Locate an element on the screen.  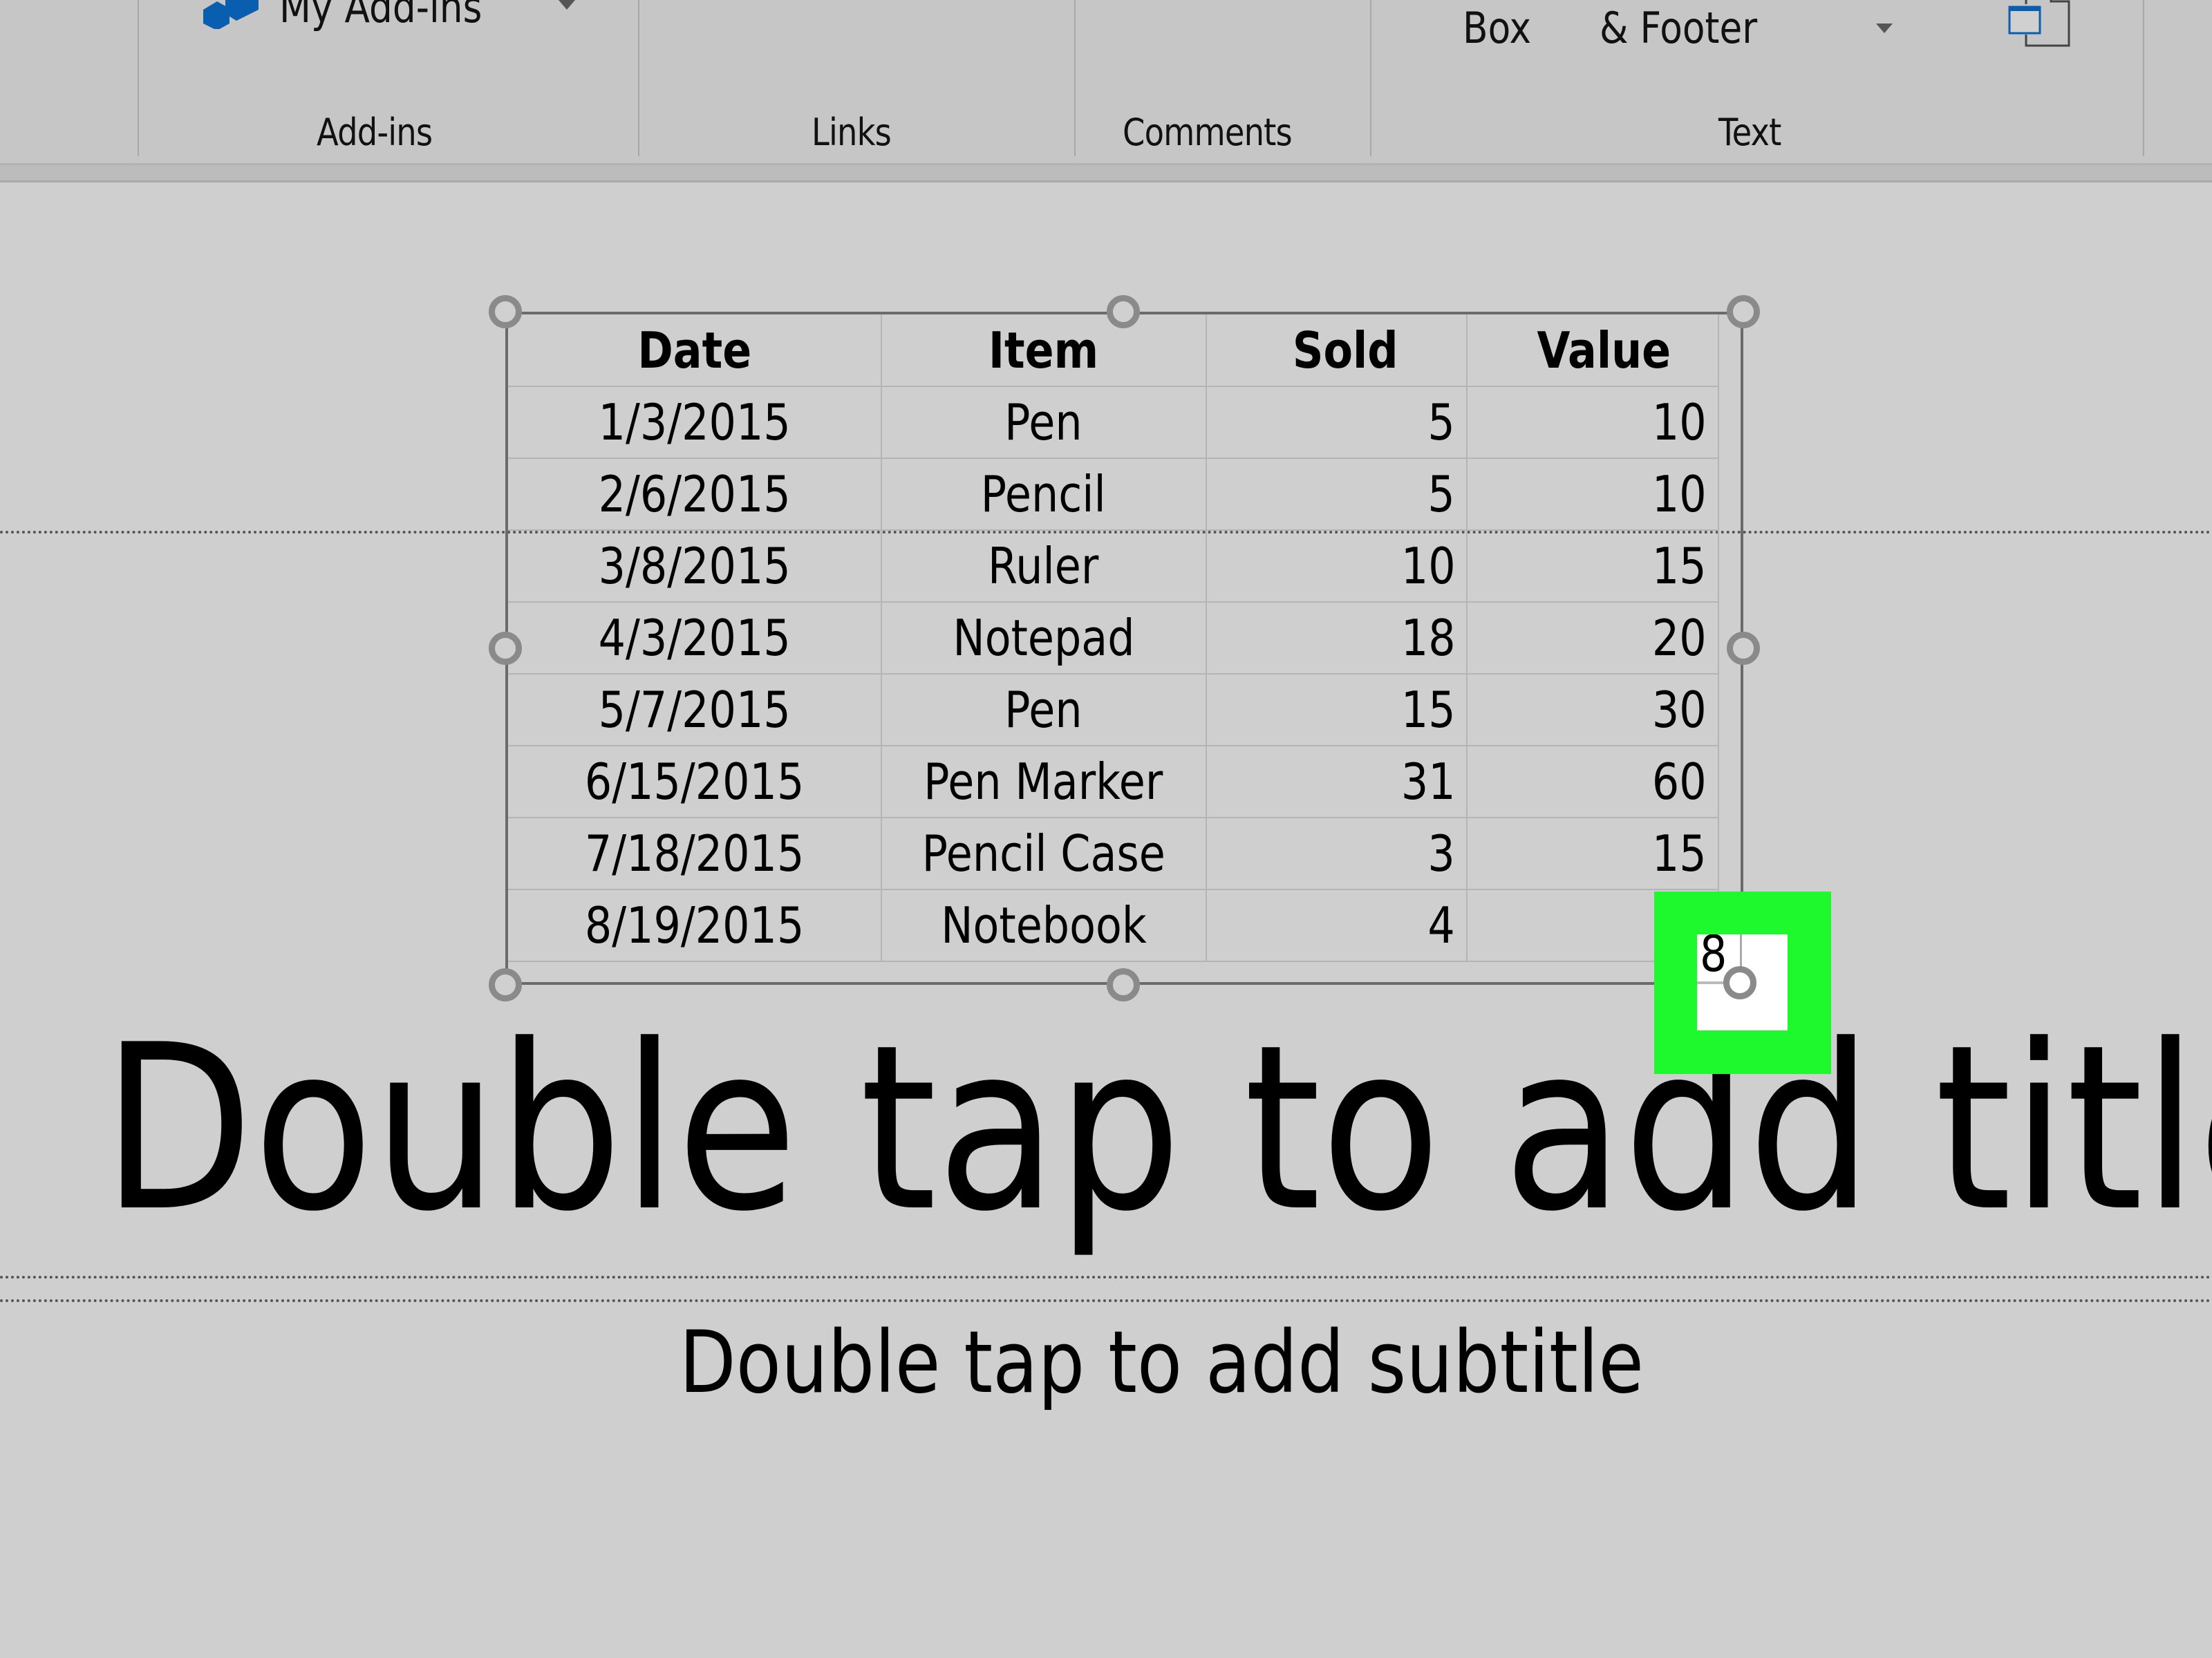
cell-value: 60 is located at coordinates (1592, 781).